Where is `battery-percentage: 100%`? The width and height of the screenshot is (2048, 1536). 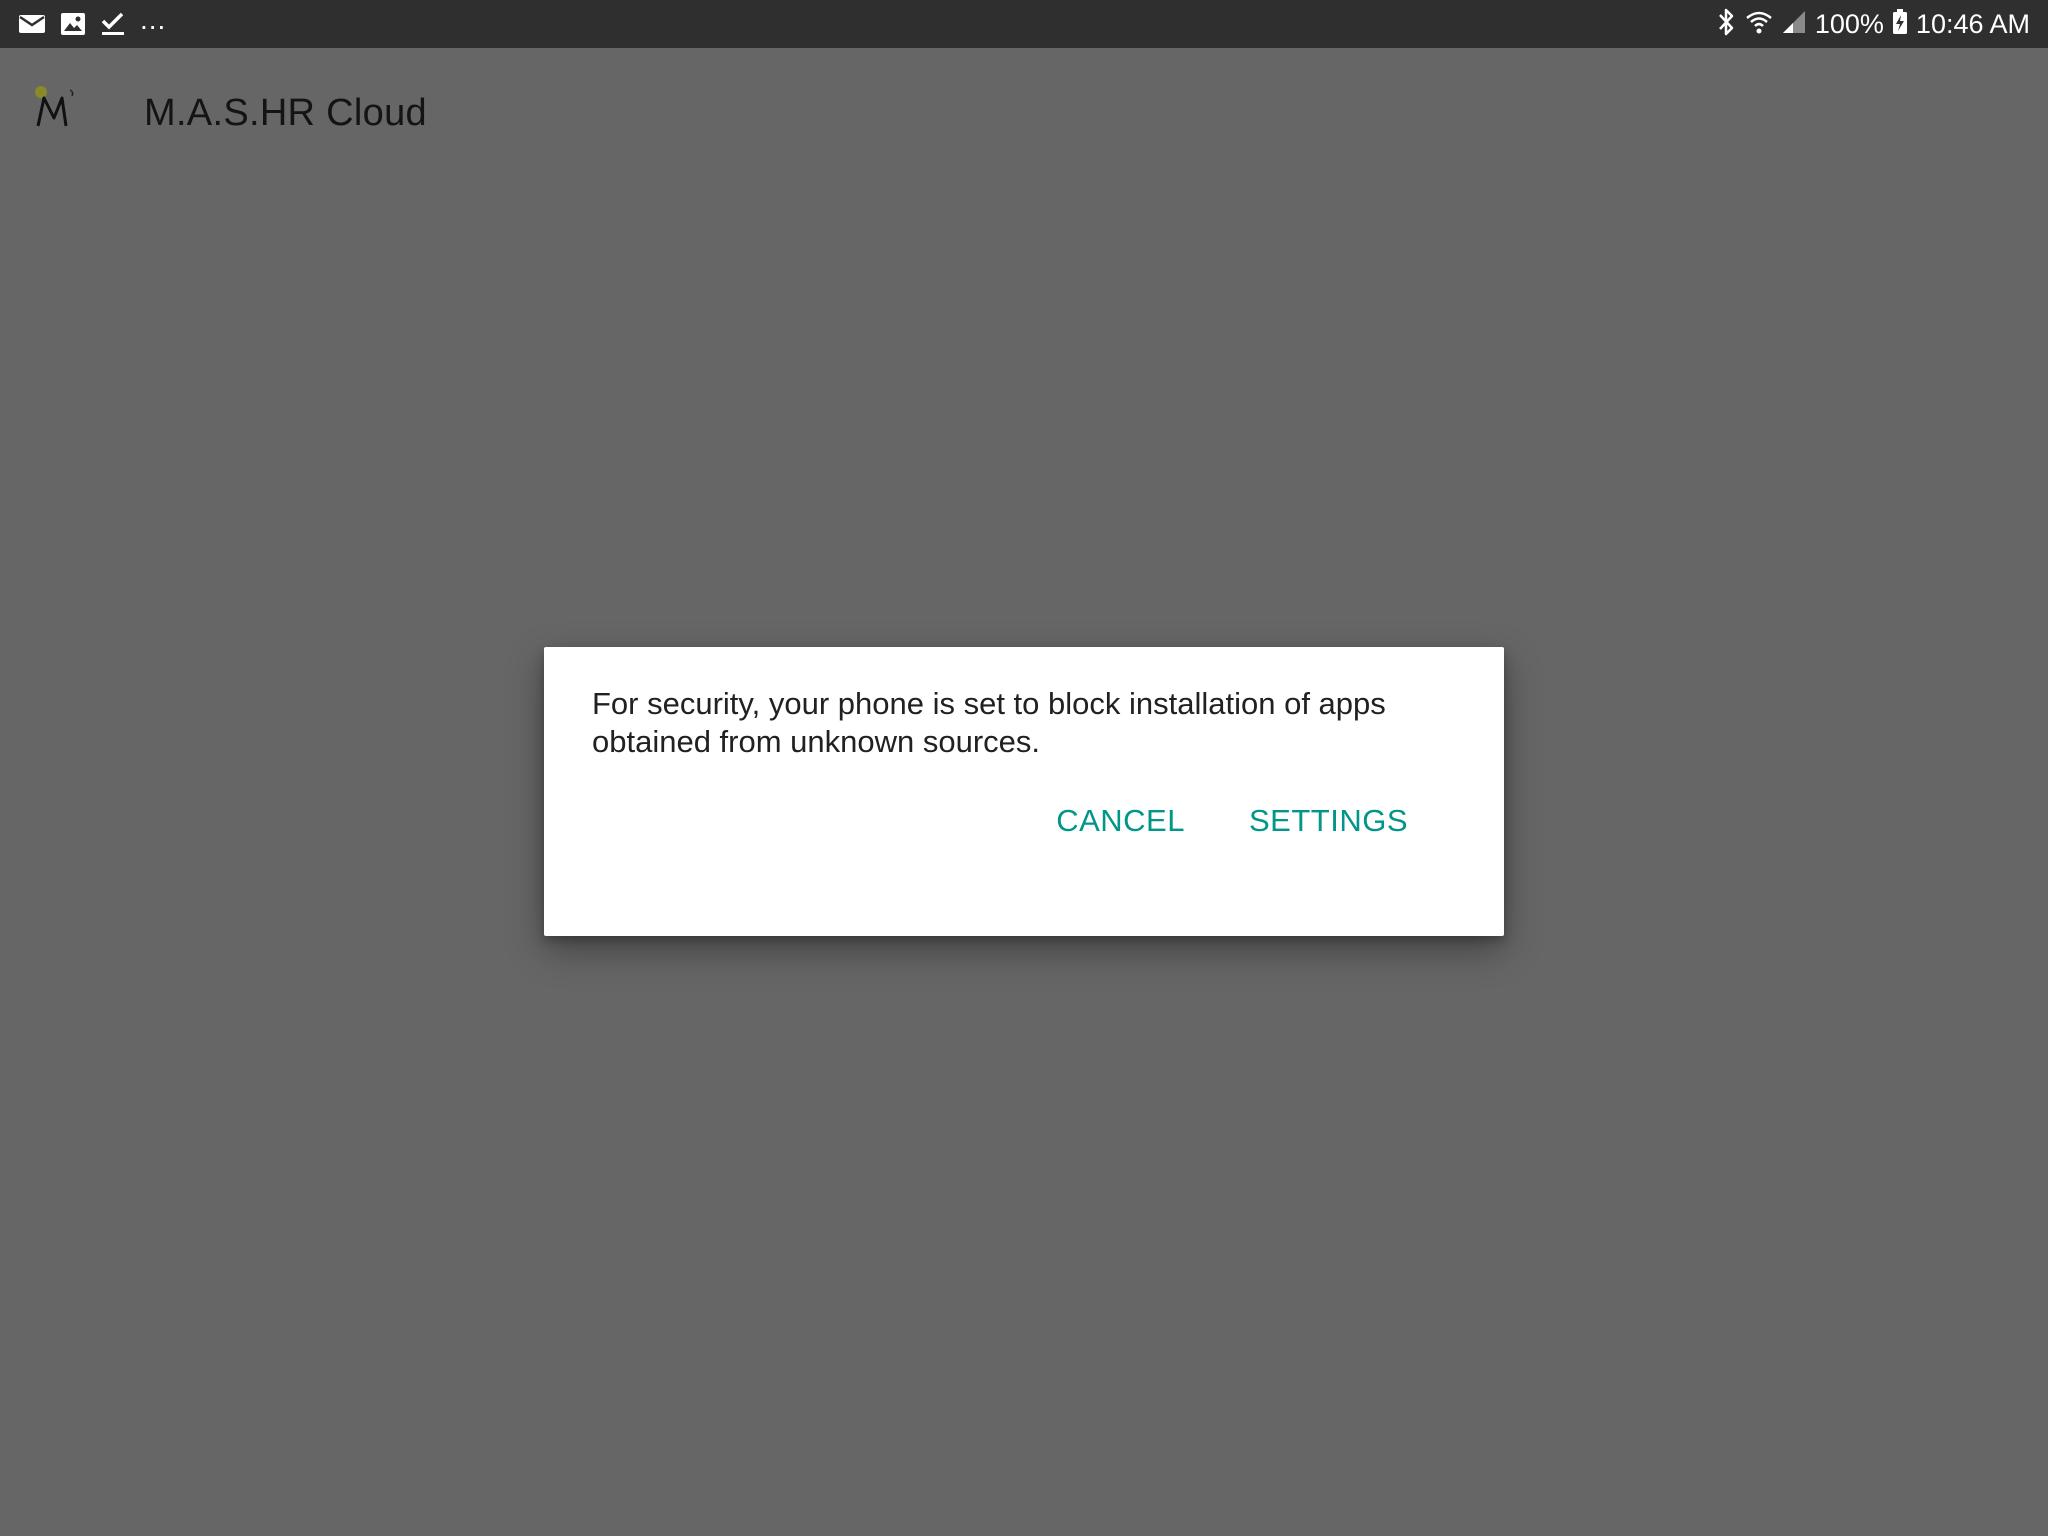
battery-percentage: 100% is located at coordinates (1849, 24).